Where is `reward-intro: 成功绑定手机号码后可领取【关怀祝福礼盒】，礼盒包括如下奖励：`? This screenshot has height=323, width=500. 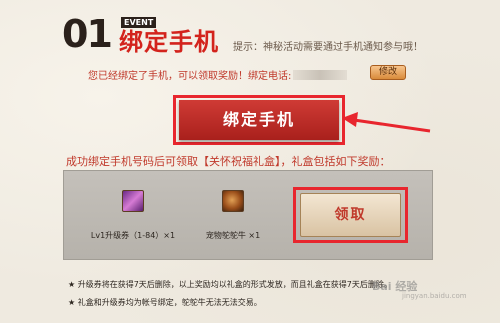
reward-intro: 成功绑定手机号码后可领取【关怀祝福礼盒】，礼盒包括如下奖励： is located at coordinates (228, 161).